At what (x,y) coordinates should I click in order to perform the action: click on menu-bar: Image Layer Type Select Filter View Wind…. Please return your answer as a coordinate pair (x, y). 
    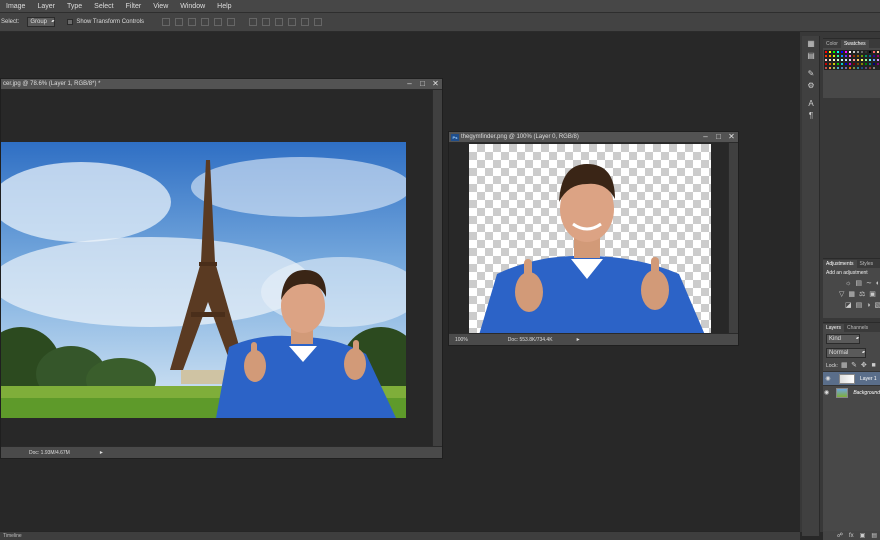
    Looking at the image, I should click on (440, 6).